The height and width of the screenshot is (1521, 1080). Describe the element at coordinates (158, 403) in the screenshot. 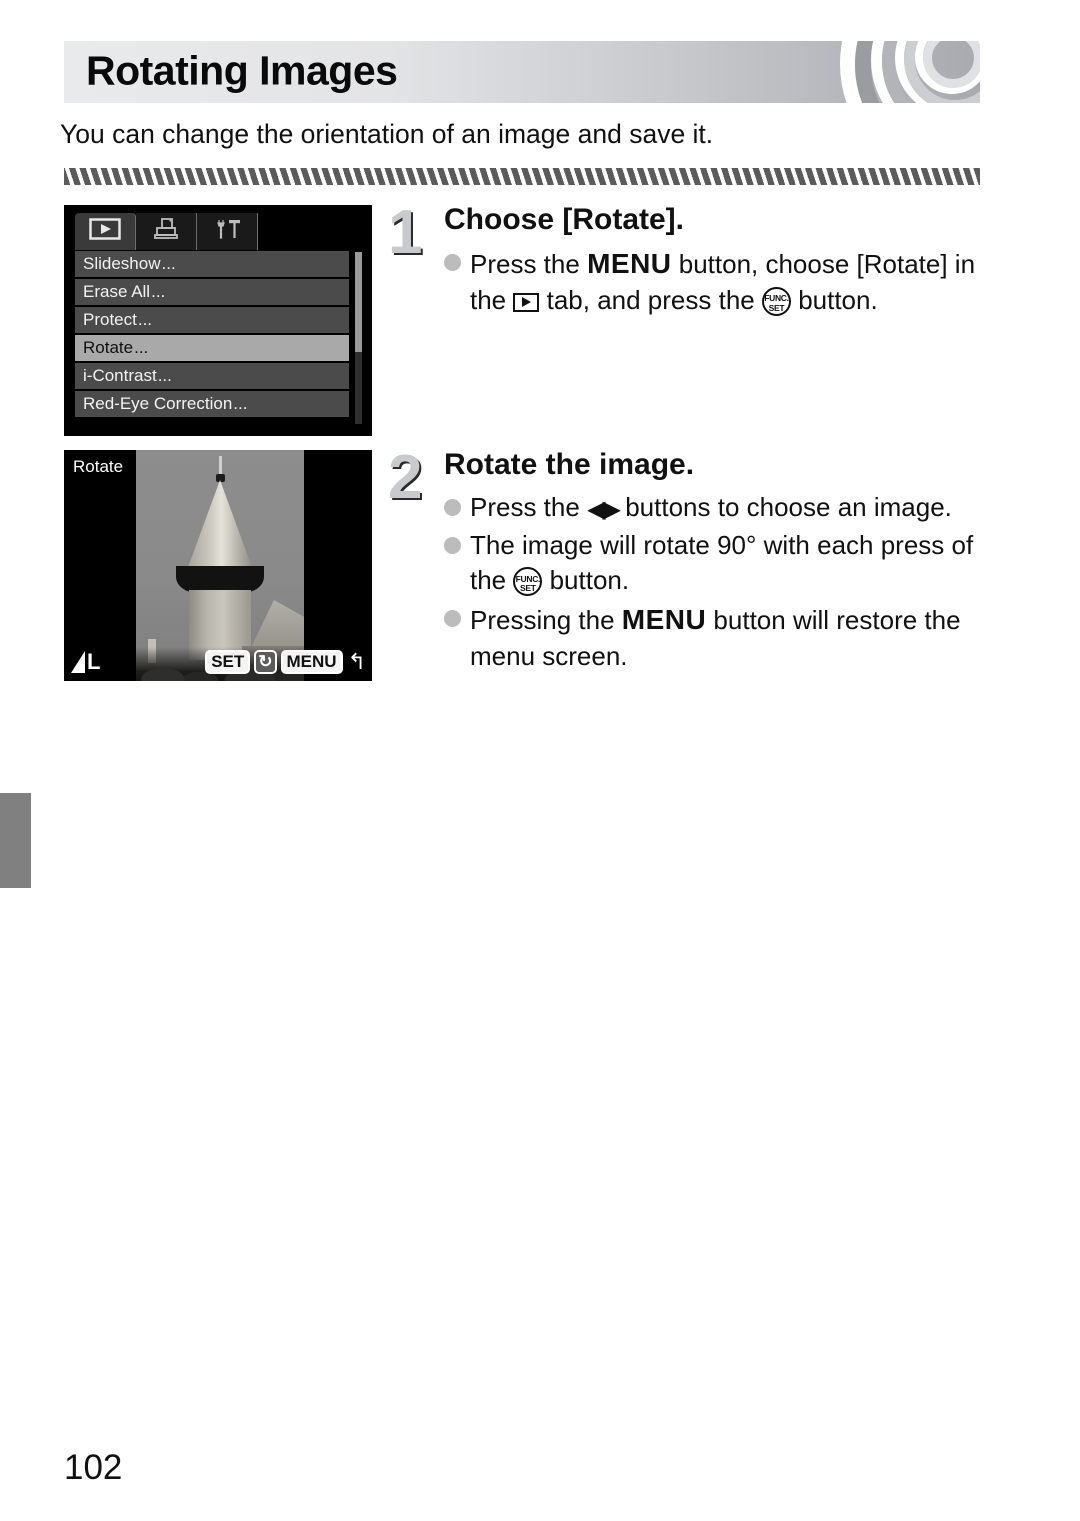

I see `menu-item-label: Red-Eye Correction` at that location.